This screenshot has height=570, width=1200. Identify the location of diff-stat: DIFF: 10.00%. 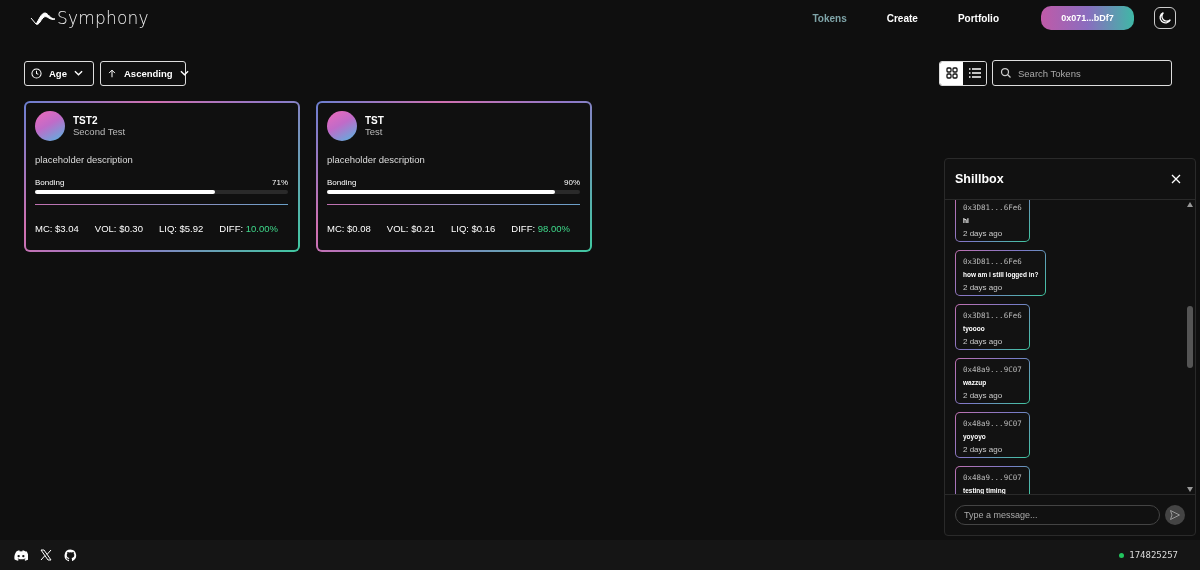
(248, 228).